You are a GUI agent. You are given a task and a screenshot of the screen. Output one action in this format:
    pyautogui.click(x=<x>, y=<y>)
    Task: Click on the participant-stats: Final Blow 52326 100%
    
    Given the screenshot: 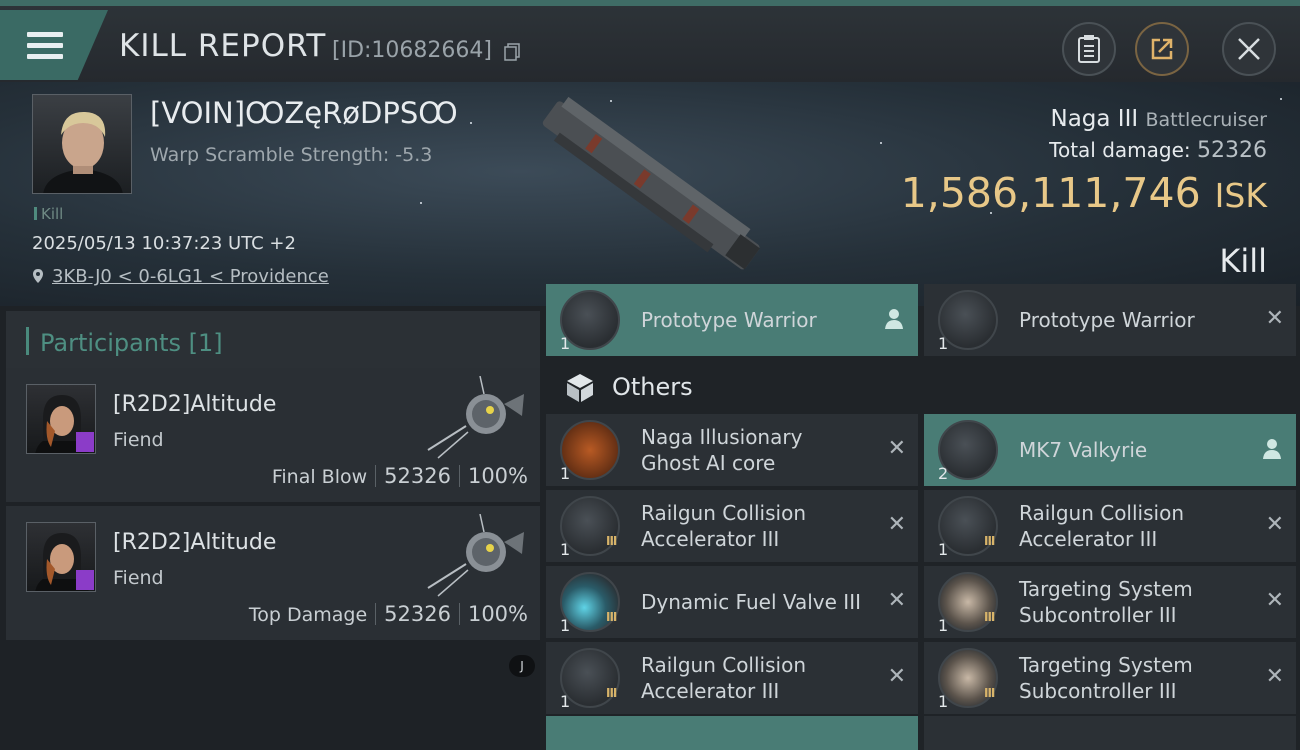 What is the action you would take?
    pyautogui.click(x=400, y=476)
    